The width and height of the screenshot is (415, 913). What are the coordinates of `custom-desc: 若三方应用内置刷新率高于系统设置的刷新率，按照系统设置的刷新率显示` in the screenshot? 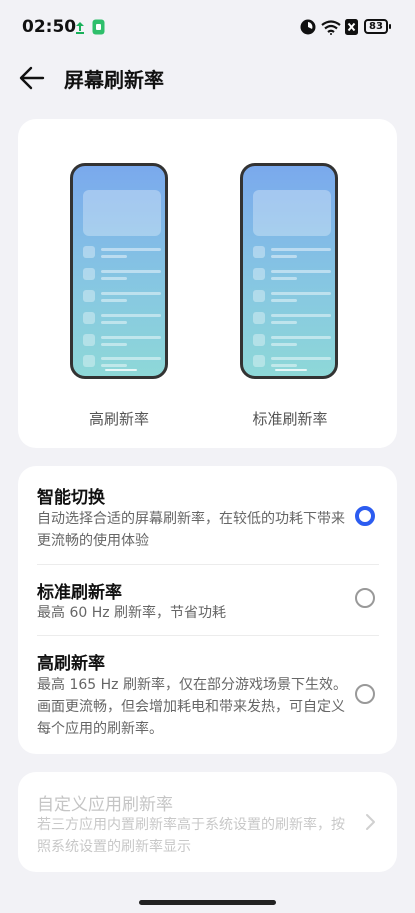 It's located at (191, 836).